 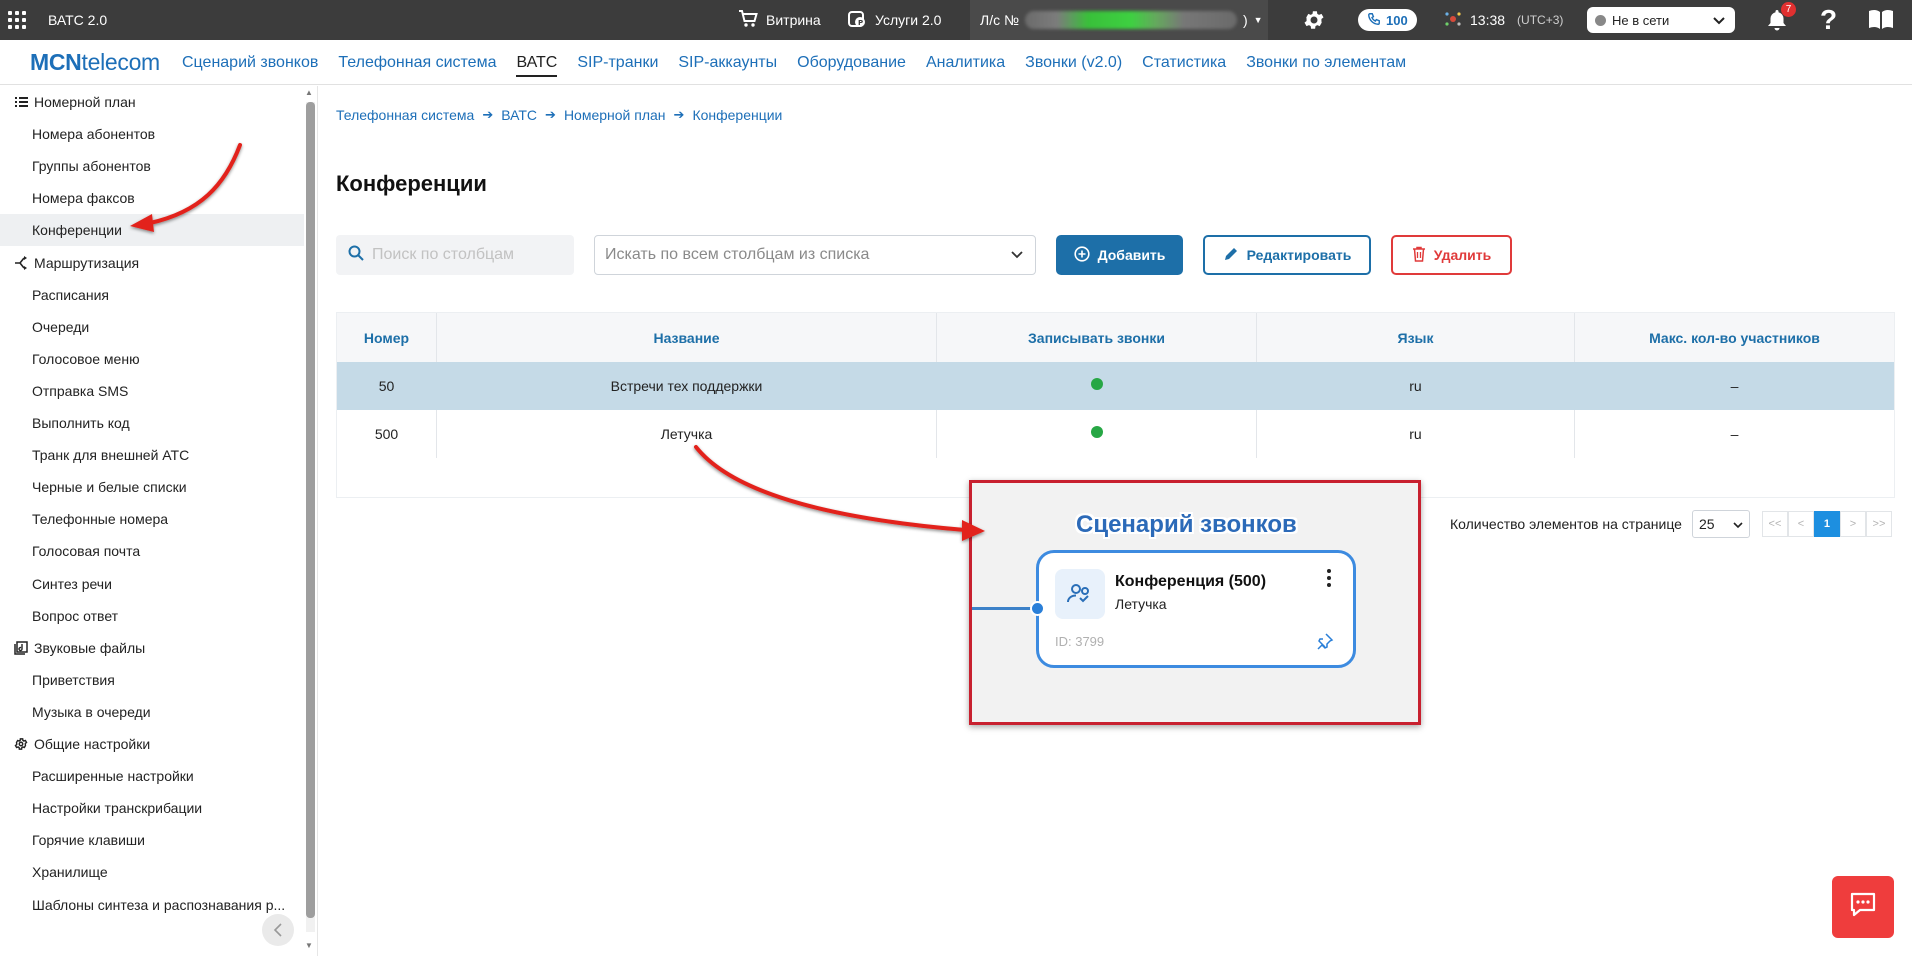 What do you see at coordinates (1131, 20) in the screenshot?
I see `account-number-redacted` at bounding box center [1131, 20].